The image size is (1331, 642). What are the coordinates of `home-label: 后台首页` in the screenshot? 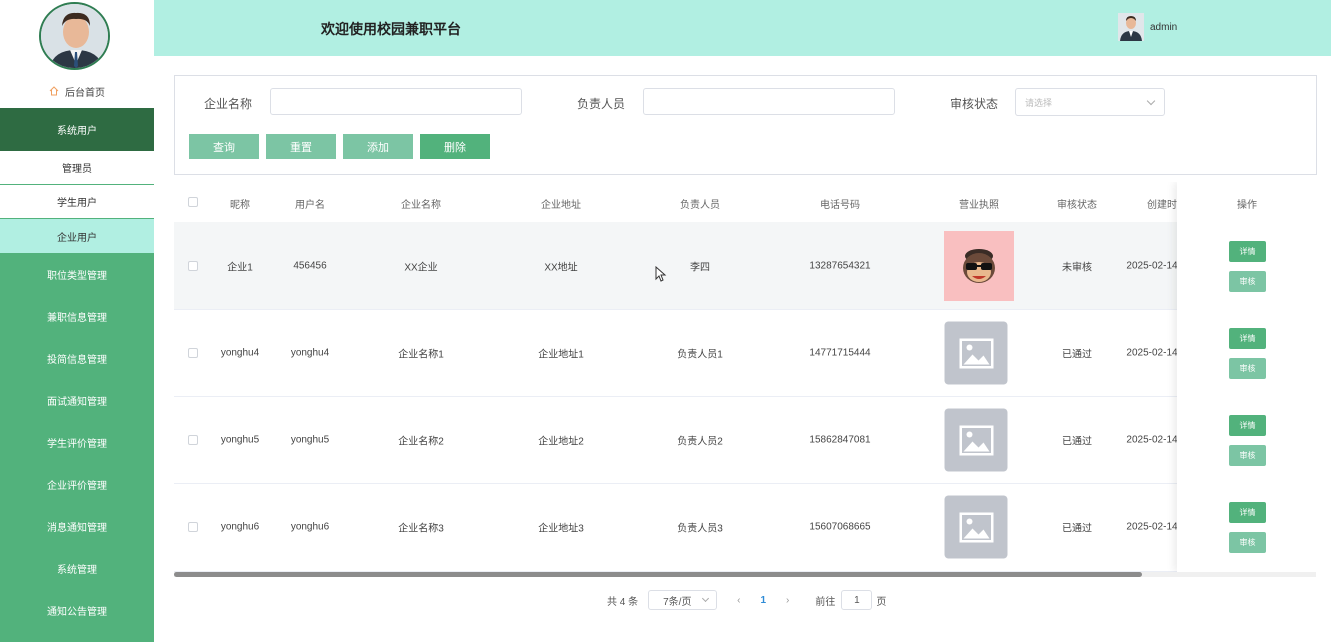 It's located at (85, 93).